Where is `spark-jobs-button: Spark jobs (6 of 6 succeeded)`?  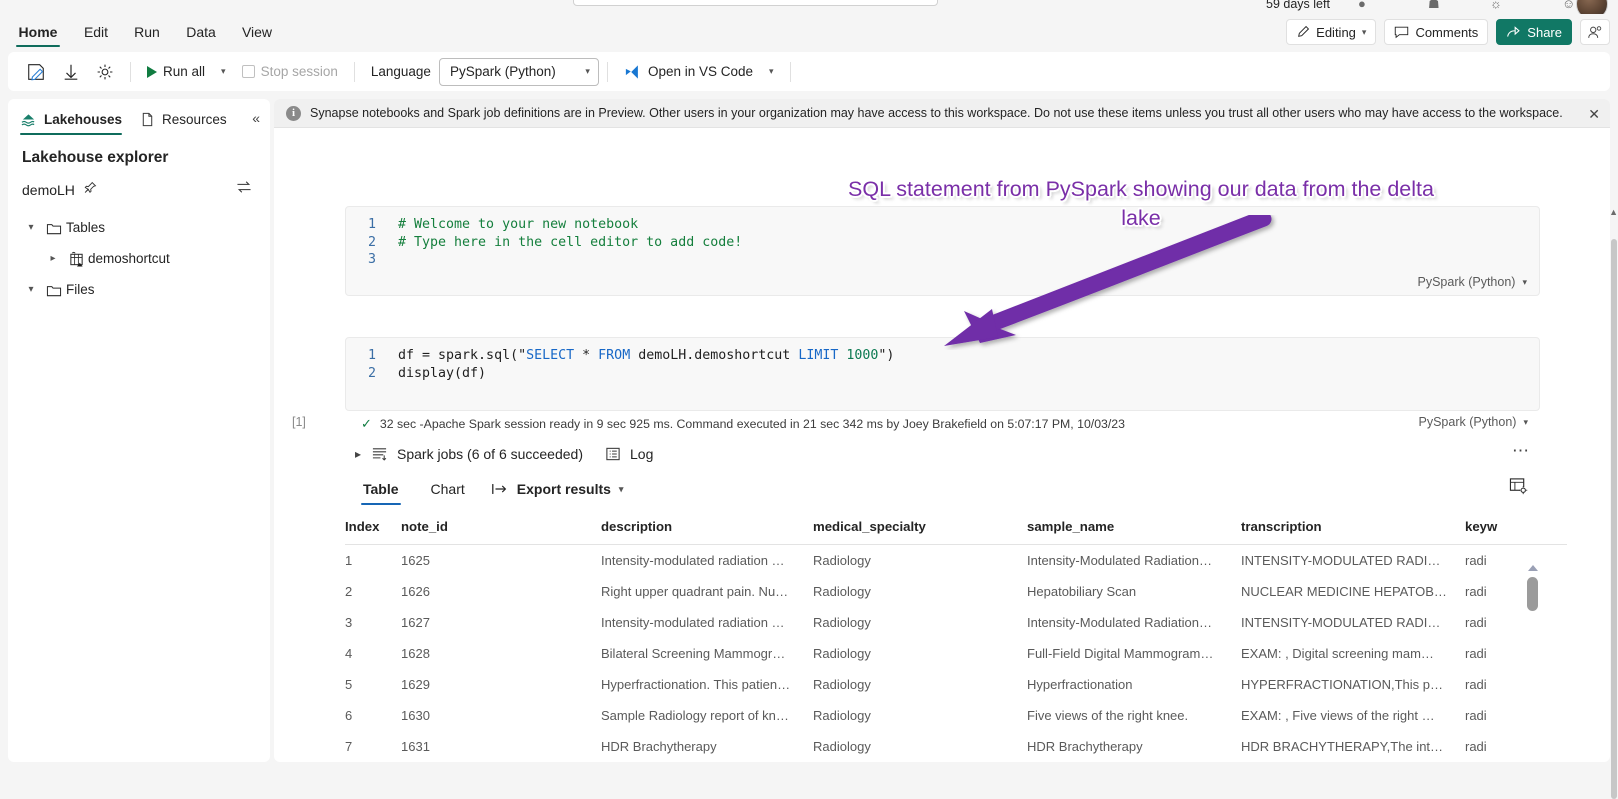
spark-jobs-button: Spark jobs (6 of 6 succeeded) is located at coordinates (477, 454).